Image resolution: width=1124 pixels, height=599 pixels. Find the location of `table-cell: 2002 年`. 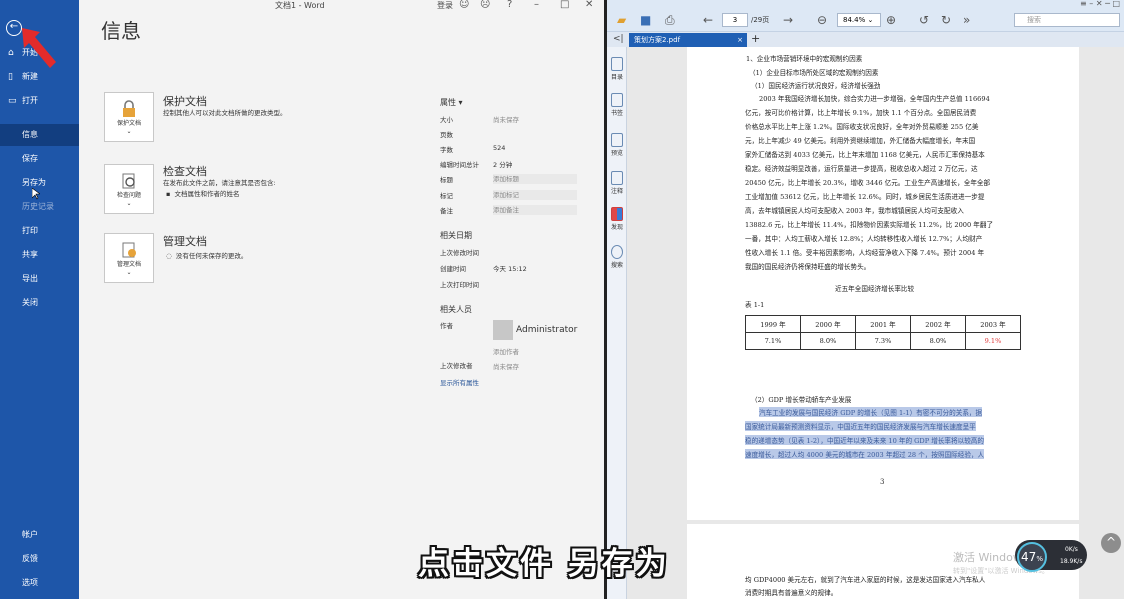

table-cell: 2002 年 is located at coordinates (938, 324).